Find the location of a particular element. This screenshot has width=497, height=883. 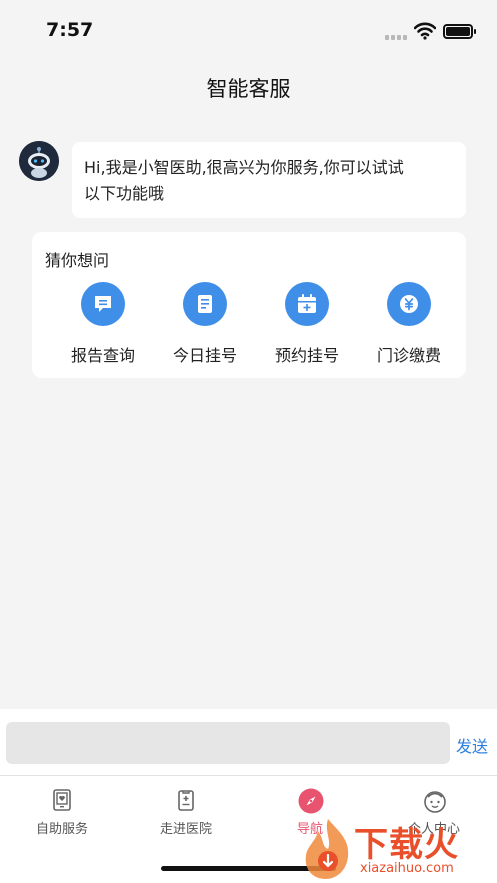

face-icon is located at coordinates (434, 800).